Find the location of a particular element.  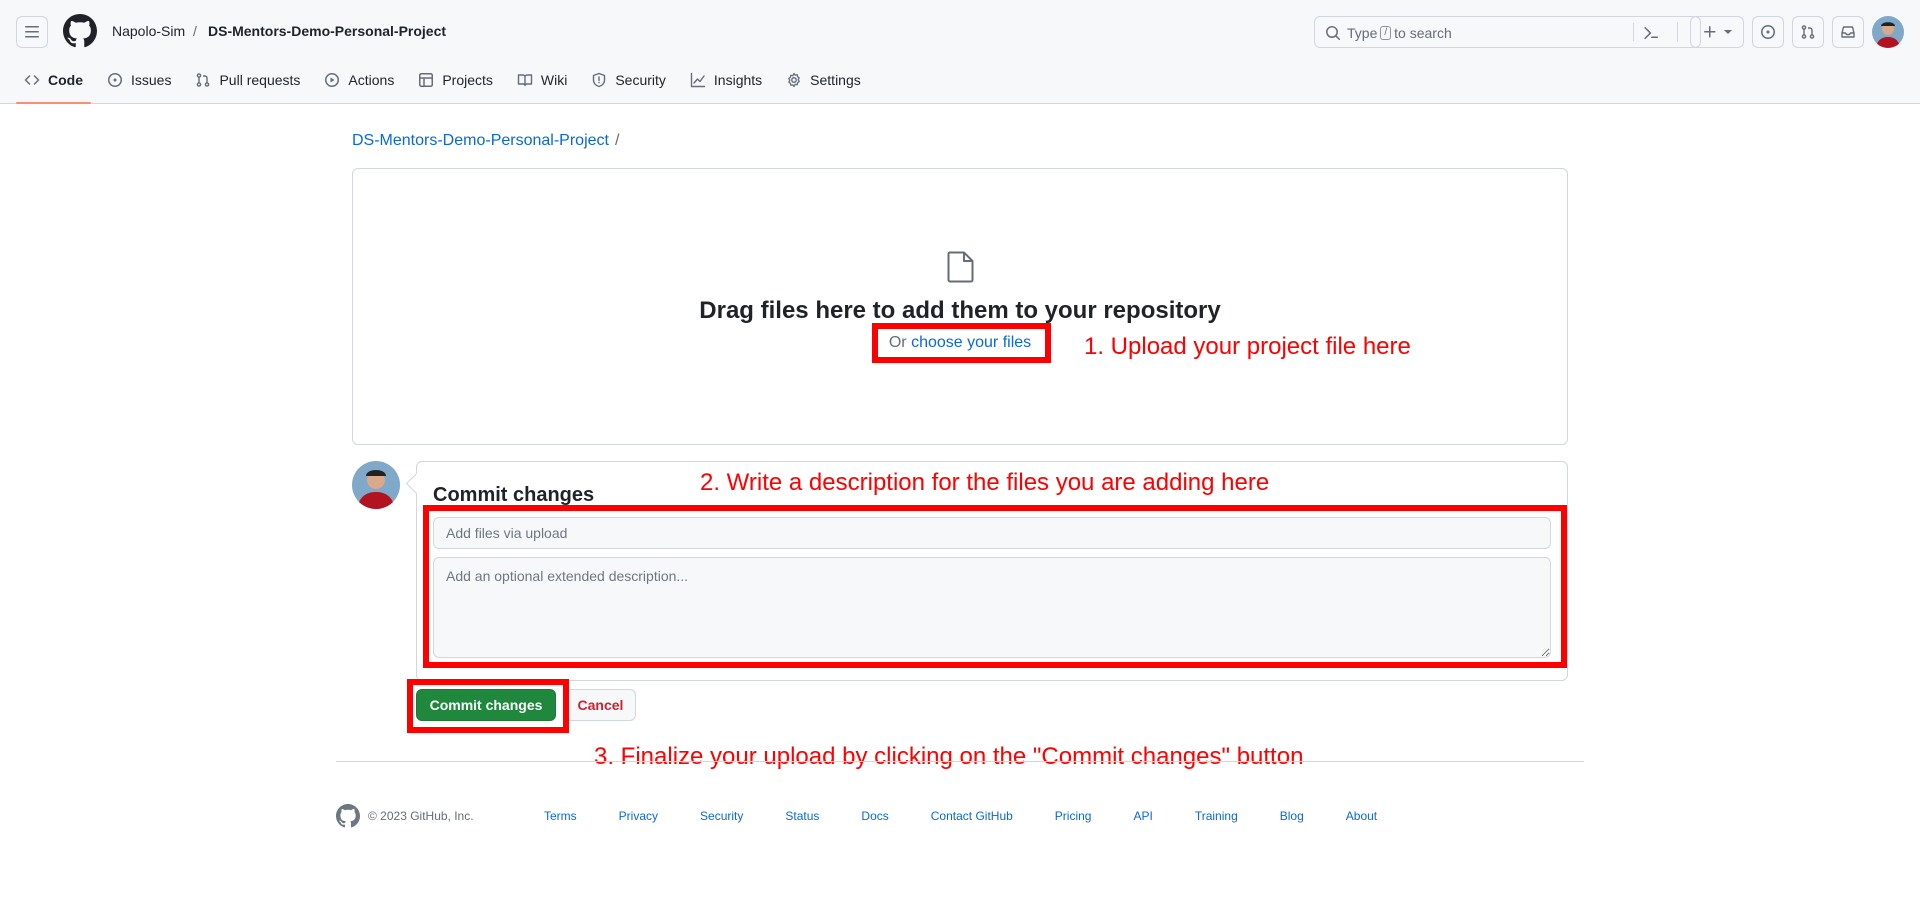

footer-link-about: About is located at coordinates (1361, 816).